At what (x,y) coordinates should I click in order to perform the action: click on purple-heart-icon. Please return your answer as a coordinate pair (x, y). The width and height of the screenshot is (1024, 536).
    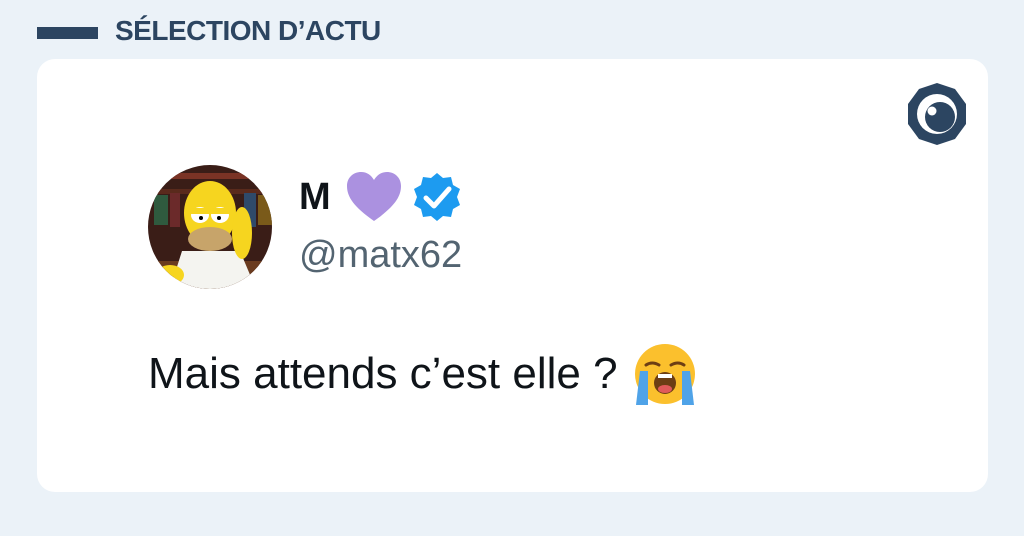
    Looking at the image, I should click on (373, 196).